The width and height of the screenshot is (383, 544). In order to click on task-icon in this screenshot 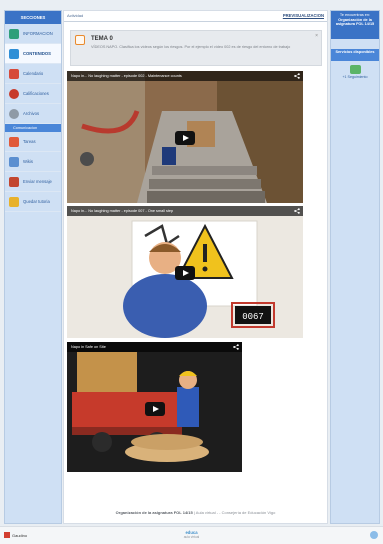, I will do `click(14, 141)`.